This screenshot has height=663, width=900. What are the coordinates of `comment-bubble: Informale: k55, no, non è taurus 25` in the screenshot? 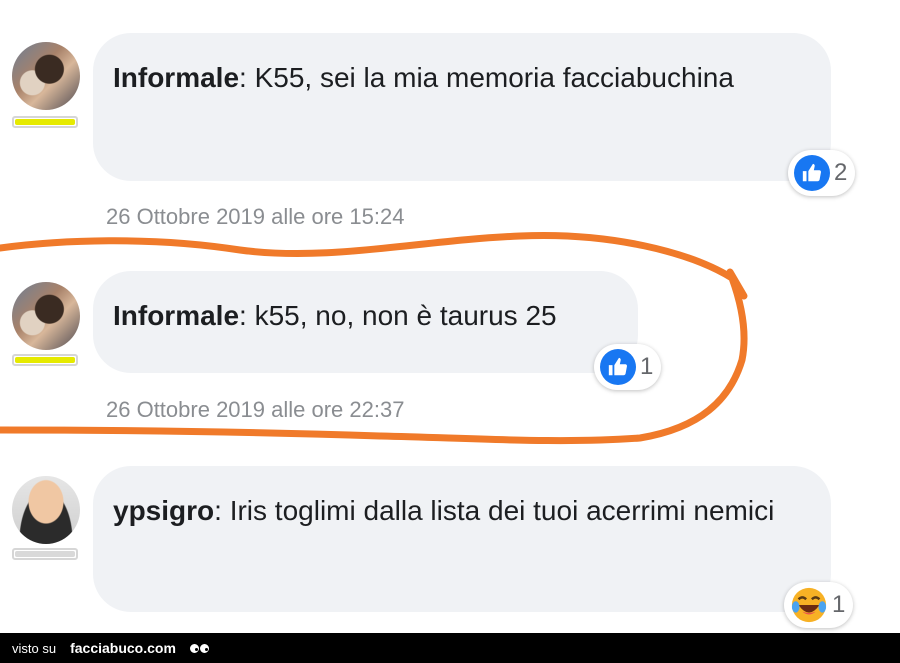 It's located at (365, 322).